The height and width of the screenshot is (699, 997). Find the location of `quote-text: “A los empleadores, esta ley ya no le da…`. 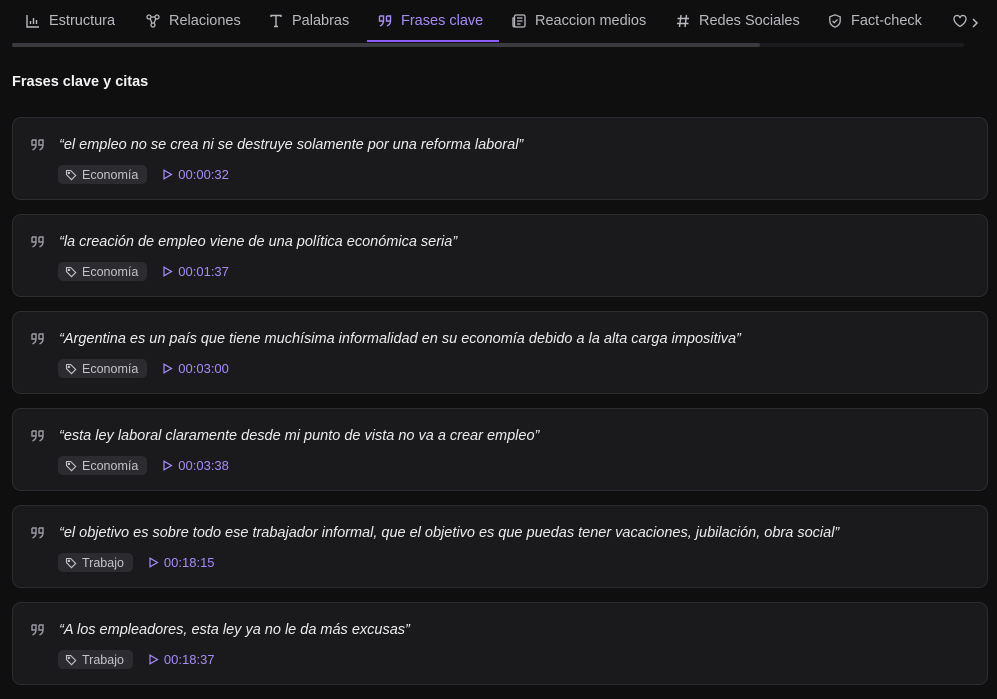

quote-text: “A los empleadores, esta ley ya no le da… is located at coordinates (234, 630).